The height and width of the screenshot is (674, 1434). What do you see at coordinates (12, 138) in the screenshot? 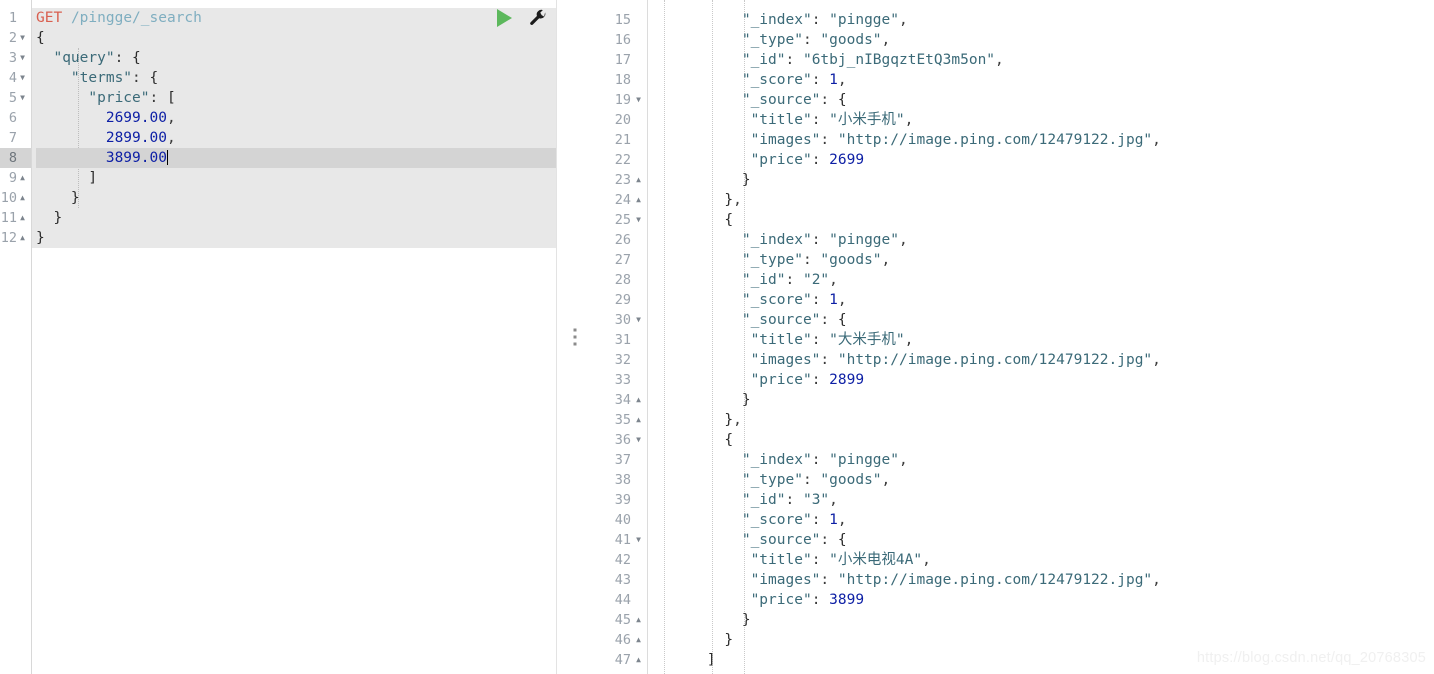
I see `line-number: 7` at bounding box center [12, 138].